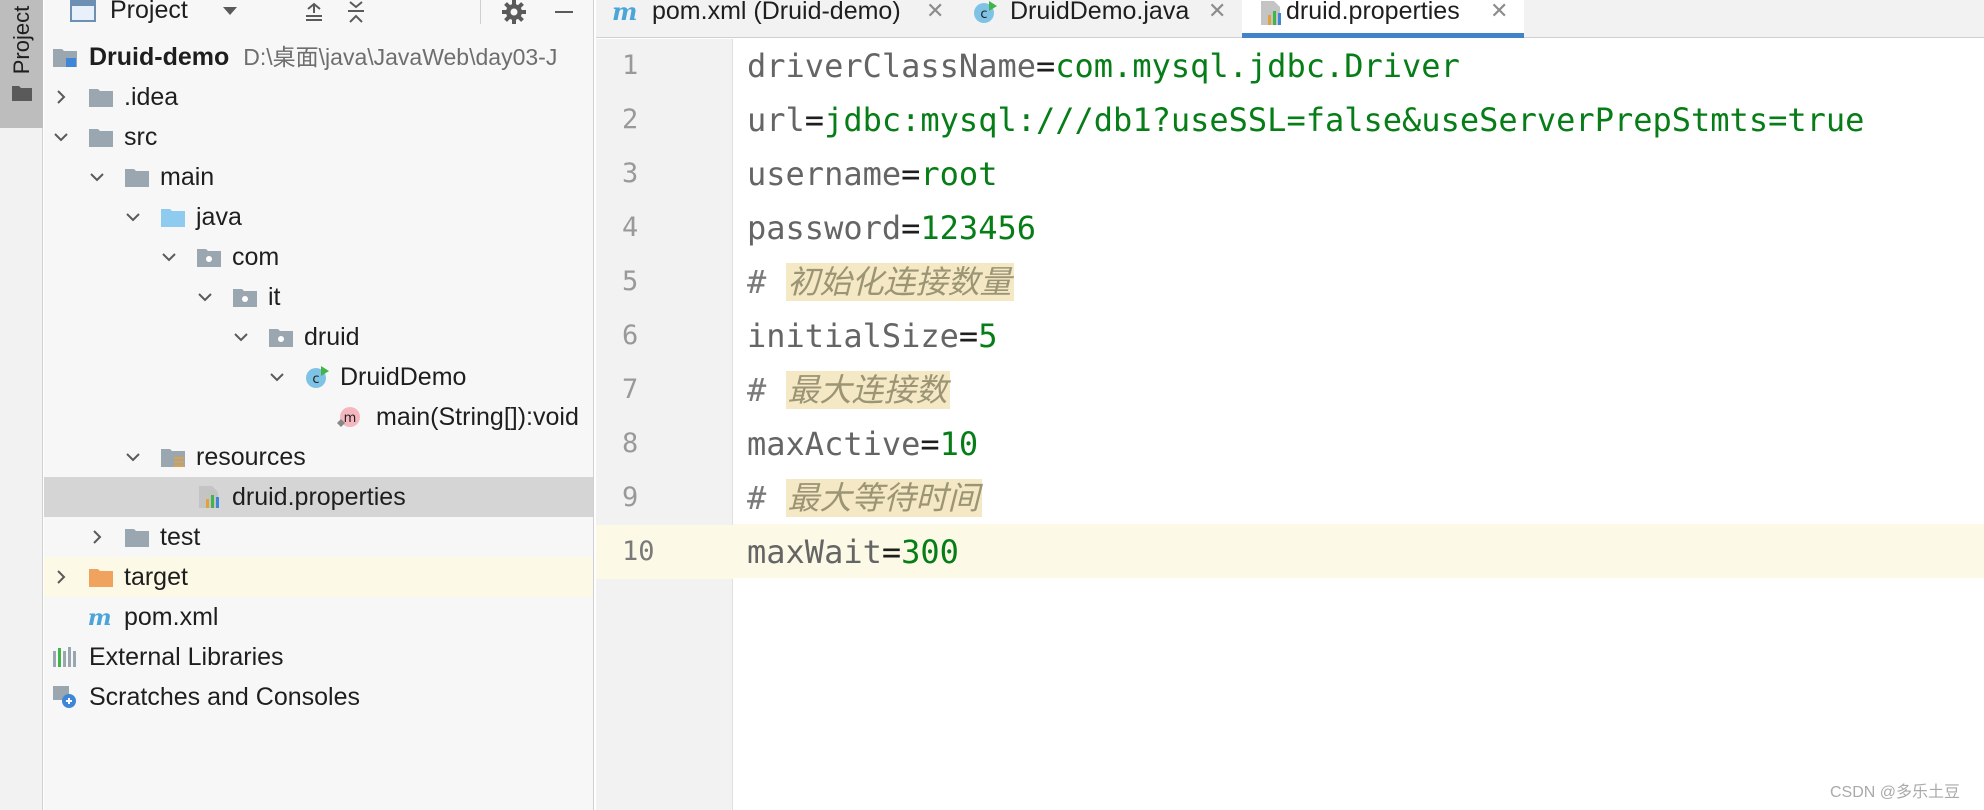  What do you see at coordinates (180, 537) in the screenshot?
I see `tree-item-label: test` at bounding box center [180, 537].